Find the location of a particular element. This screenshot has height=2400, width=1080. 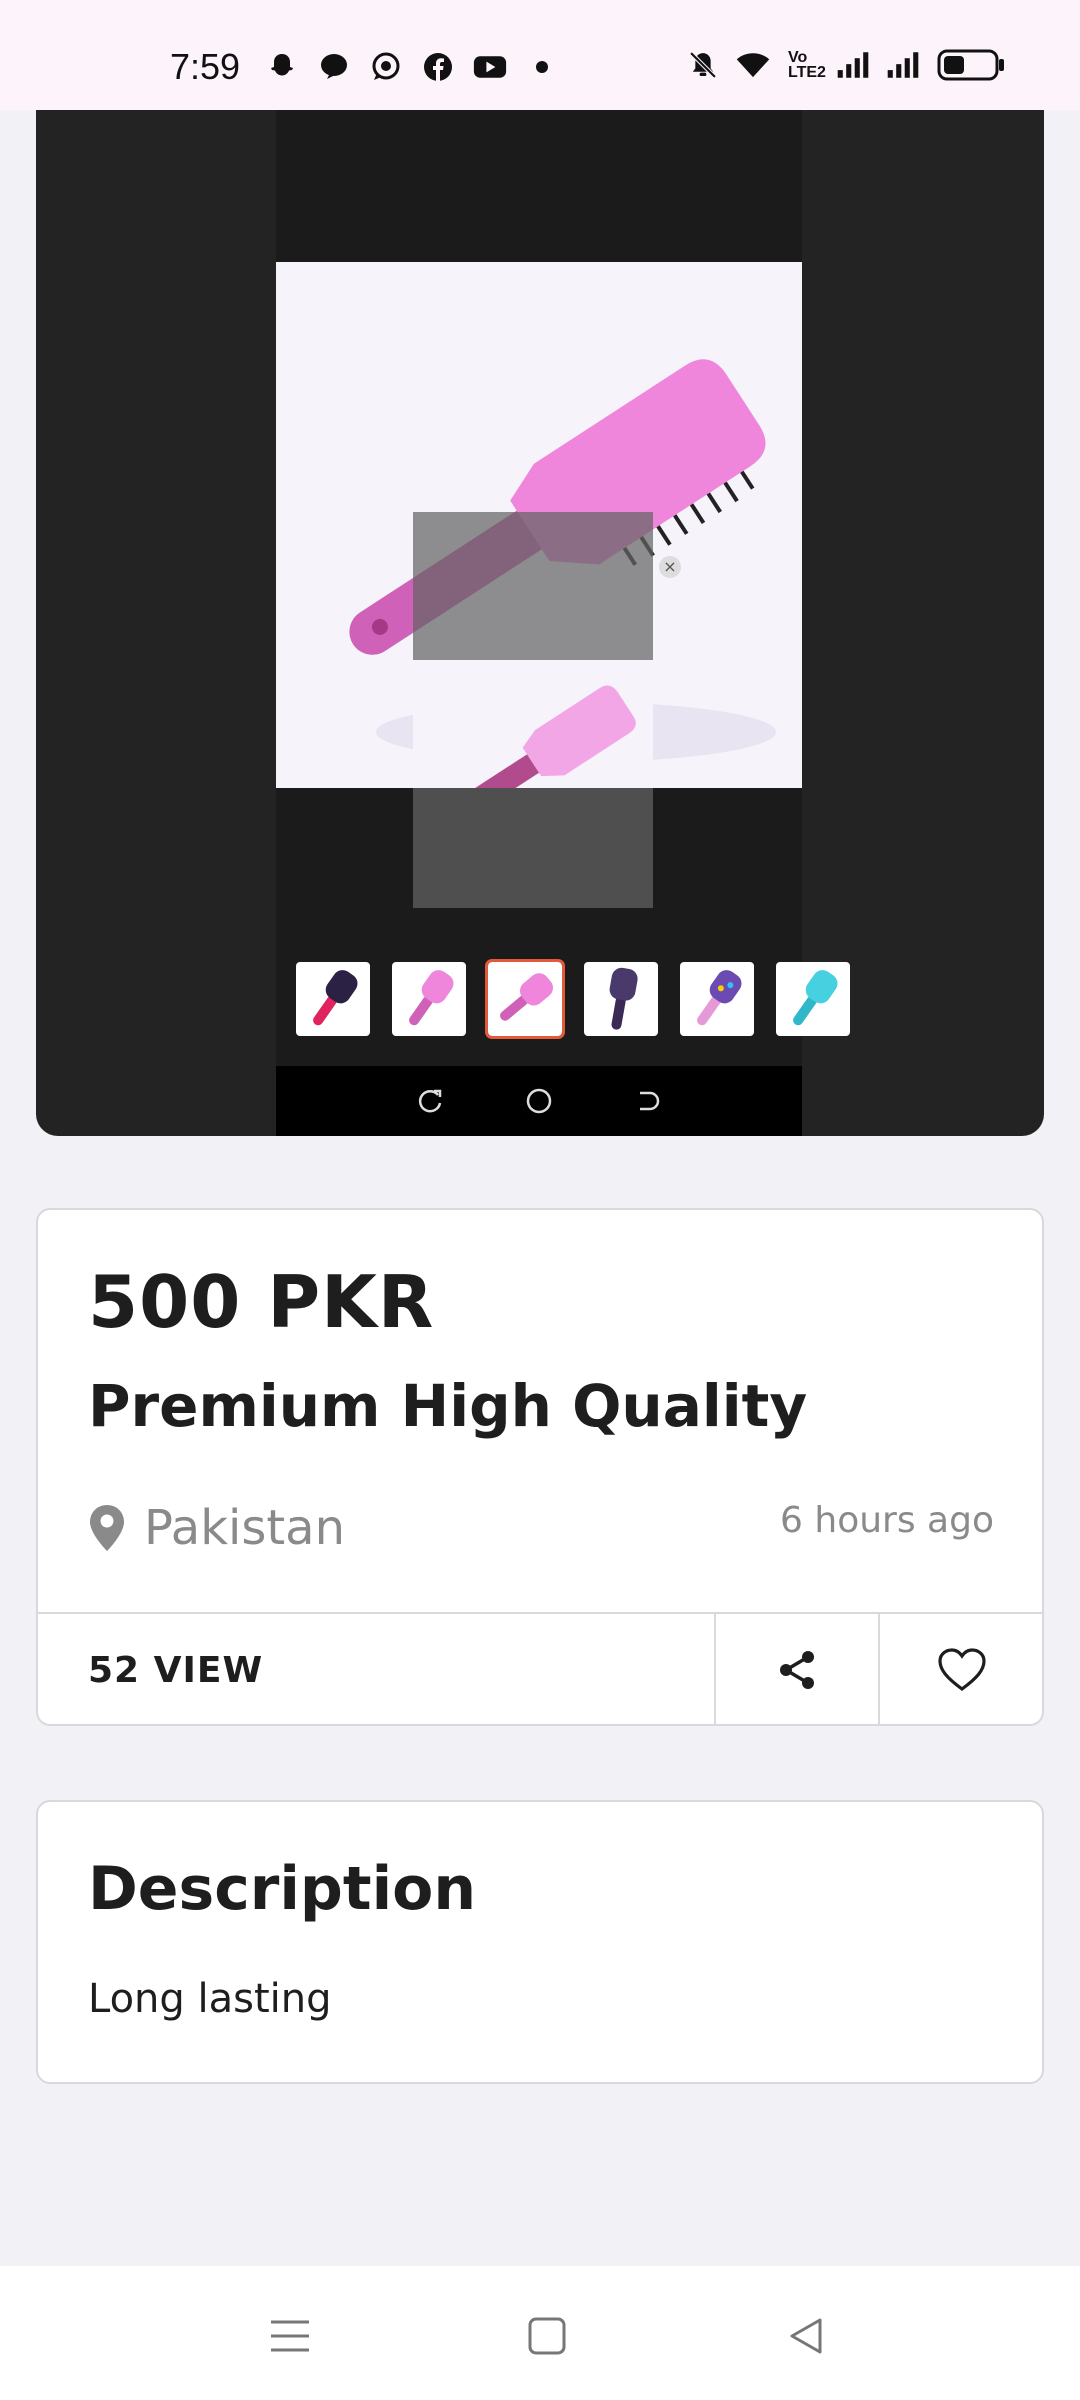

facebook-icon is located at coordinates (438, 67).